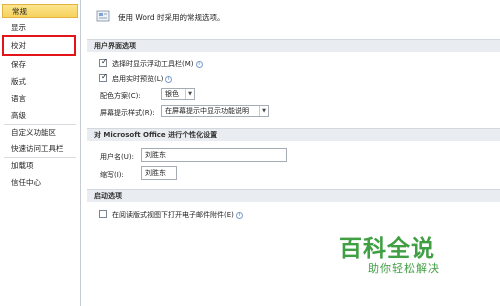 This screenshot has height=306, width=500. I want to click on minitoolbar-option: 选择时显示浮动工具栏(M) i, so click(157, 64).